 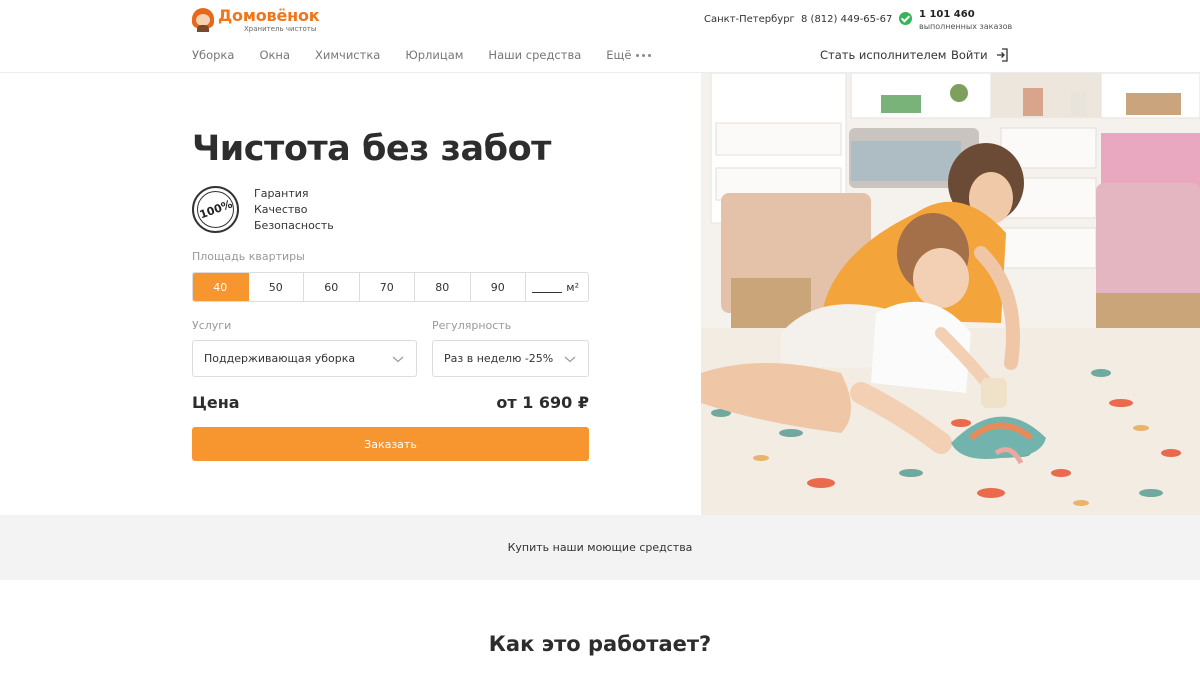 I want to click on brand-tagline: Хранитель чистоты, so click(x=280, y=29).